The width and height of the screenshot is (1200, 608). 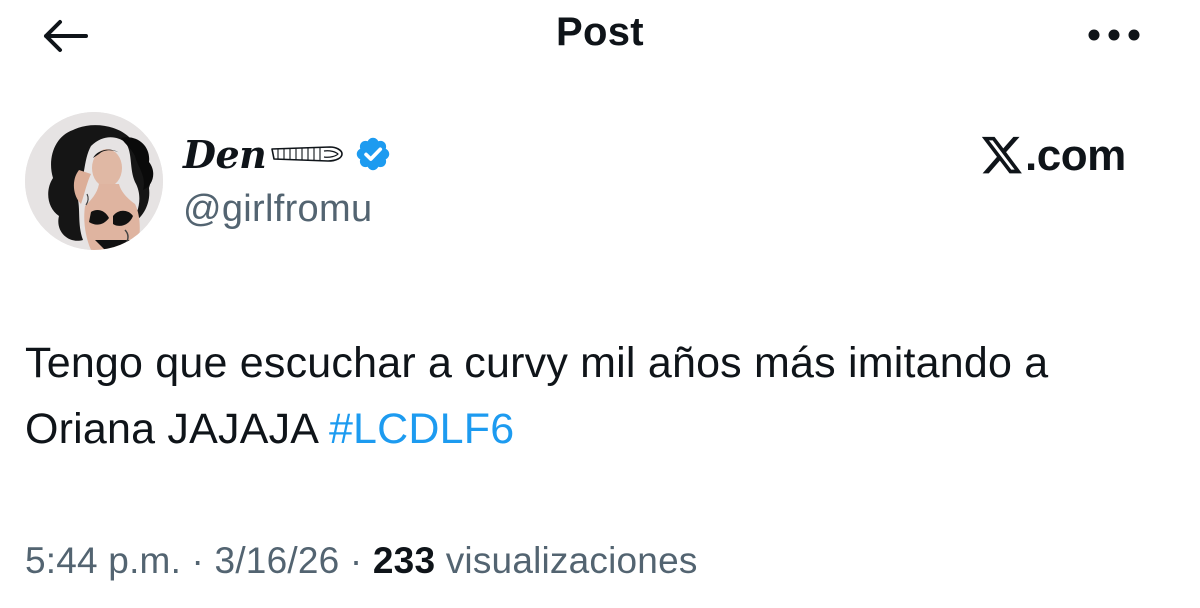 I want to click on views-count: 233, so click(x=404, y=560).